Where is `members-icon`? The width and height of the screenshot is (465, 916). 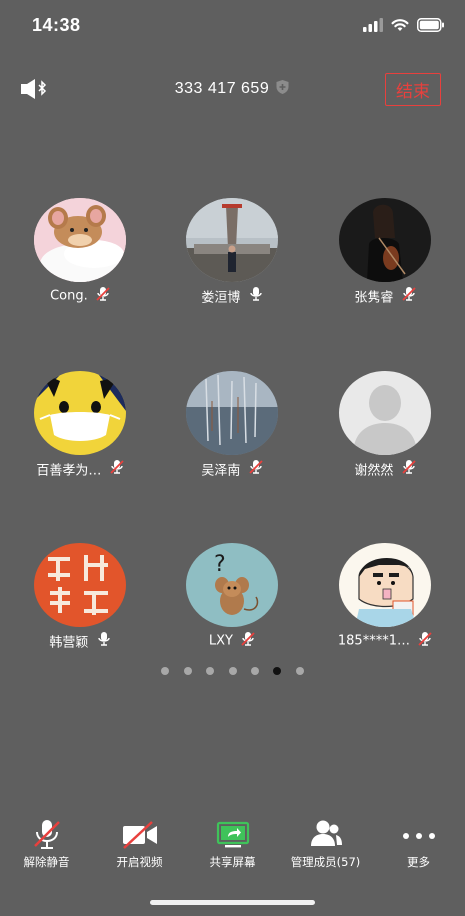
members-icon is located at coordinates (326, 833).